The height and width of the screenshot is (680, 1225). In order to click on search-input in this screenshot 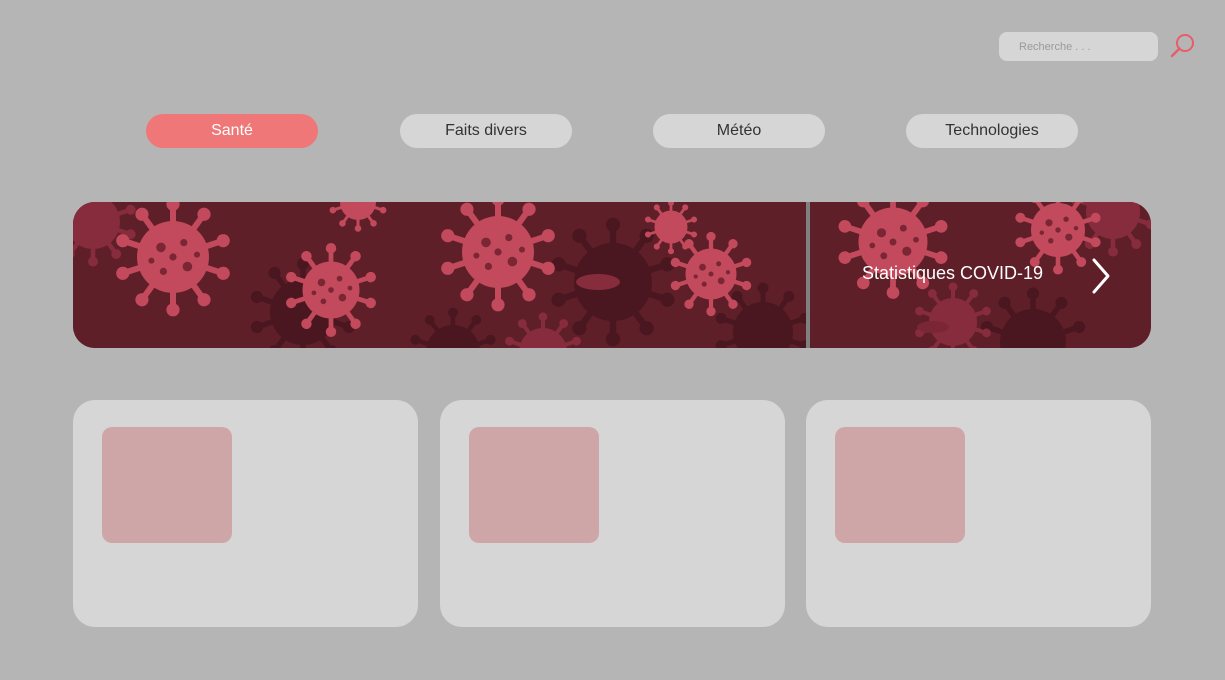, I will do `click(1078, 46)`.